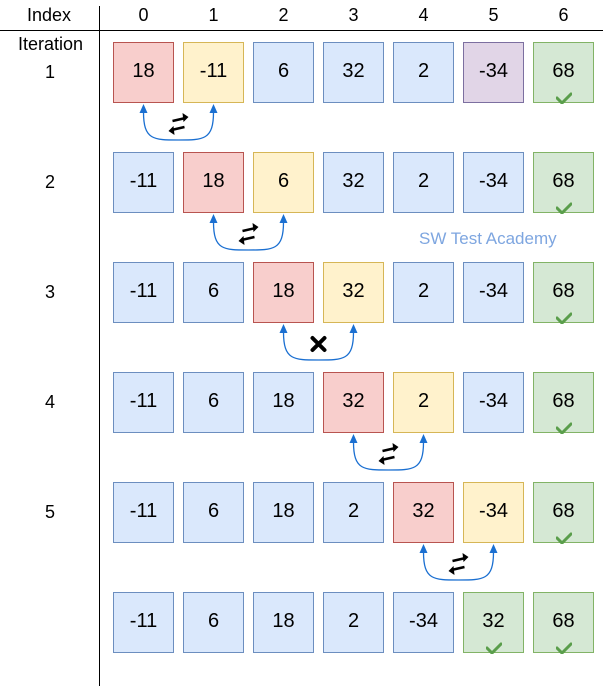  Describe the element at coordinates (49, 182) in the screenshot. I see `iteration-label: 2` at that location.